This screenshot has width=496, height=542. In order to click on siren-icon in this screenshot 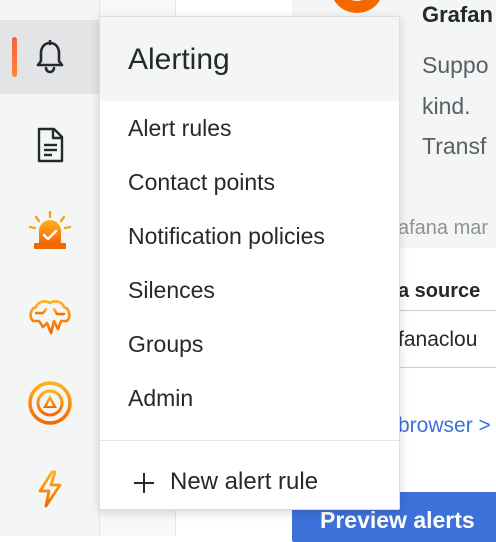, I will do `click(49, 230)`.